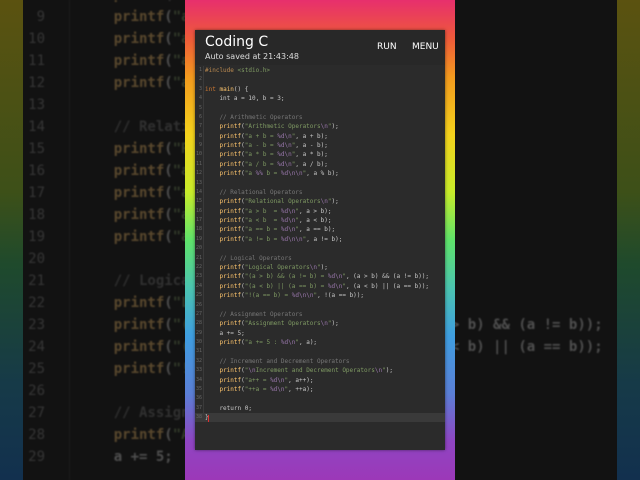 Image resolution: width=640 pixels, height=480 pixels. Describe the element at coordinates (200, 107) in the screenshot. I see `line-number: 5` at that location.